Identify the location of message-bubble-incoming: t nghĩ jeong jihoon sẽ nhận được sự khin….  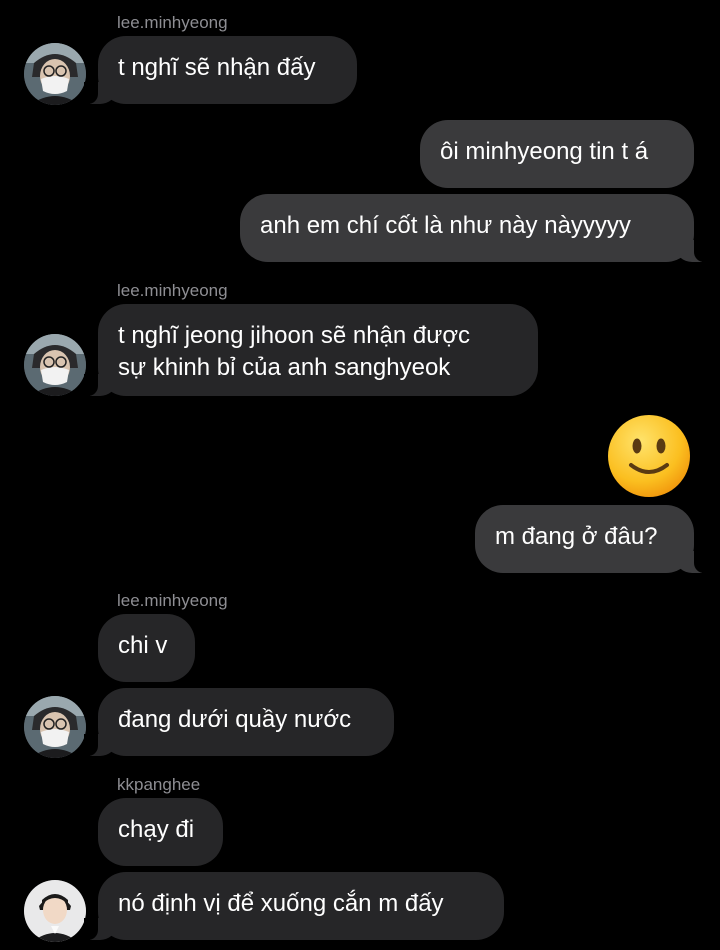
(311, 350).